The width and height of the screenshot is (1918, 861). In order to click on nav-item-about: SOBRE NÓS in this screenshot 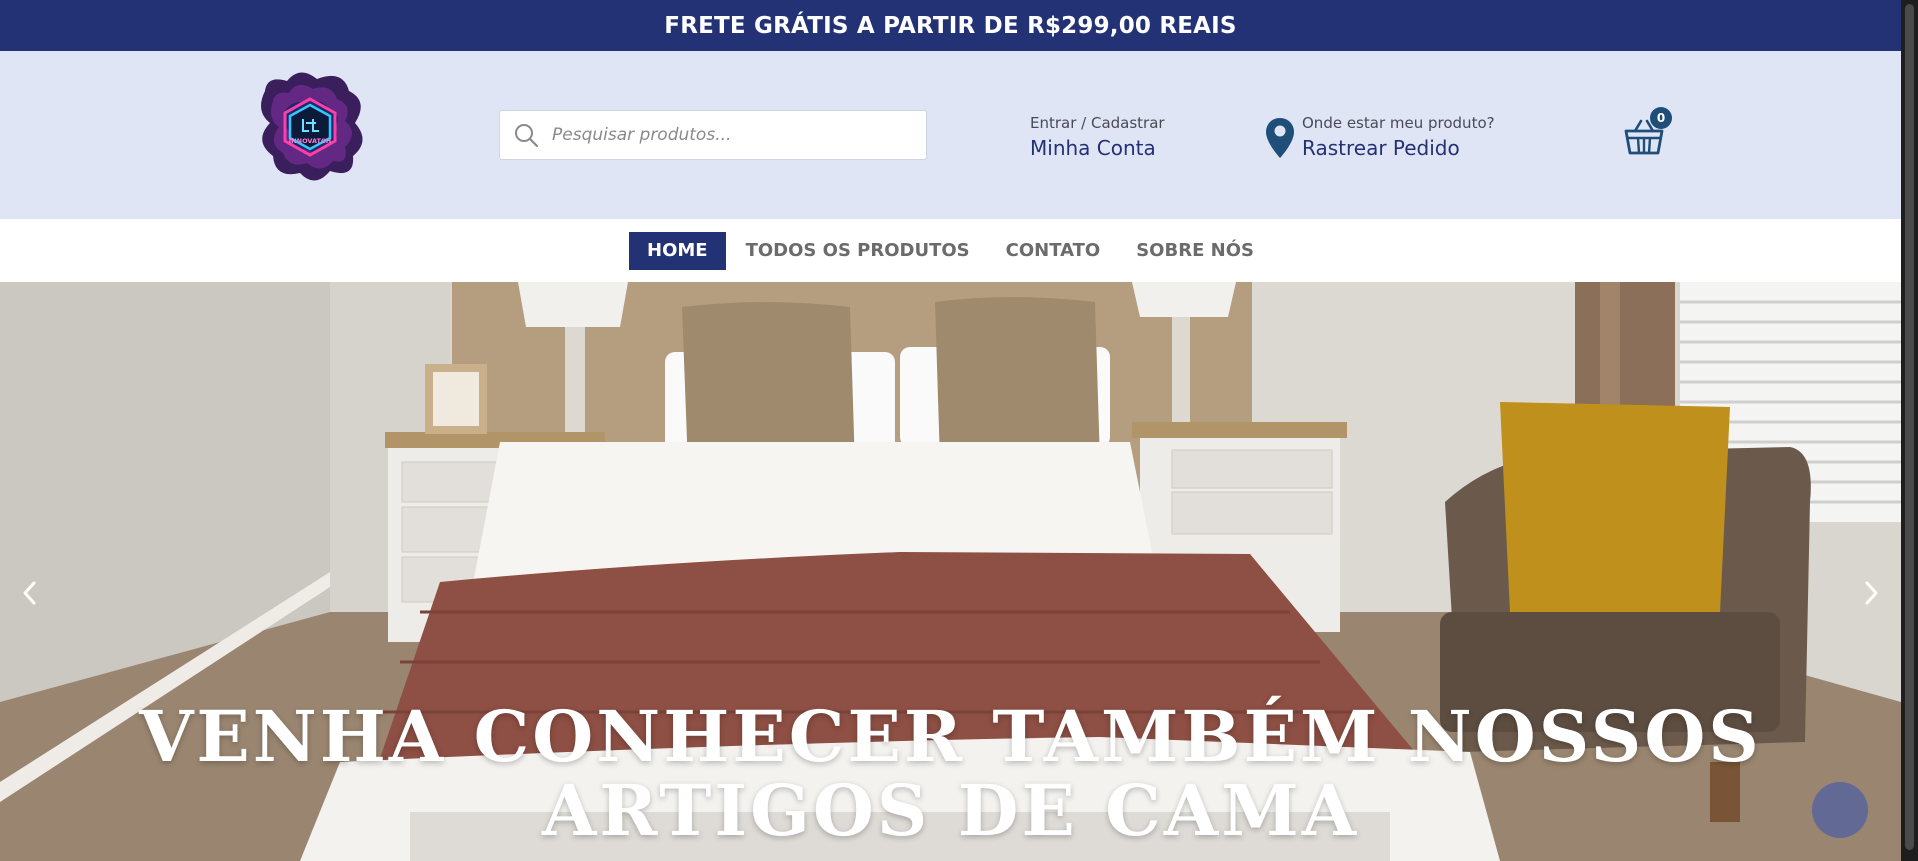, I will do `click(1195, 251)`.